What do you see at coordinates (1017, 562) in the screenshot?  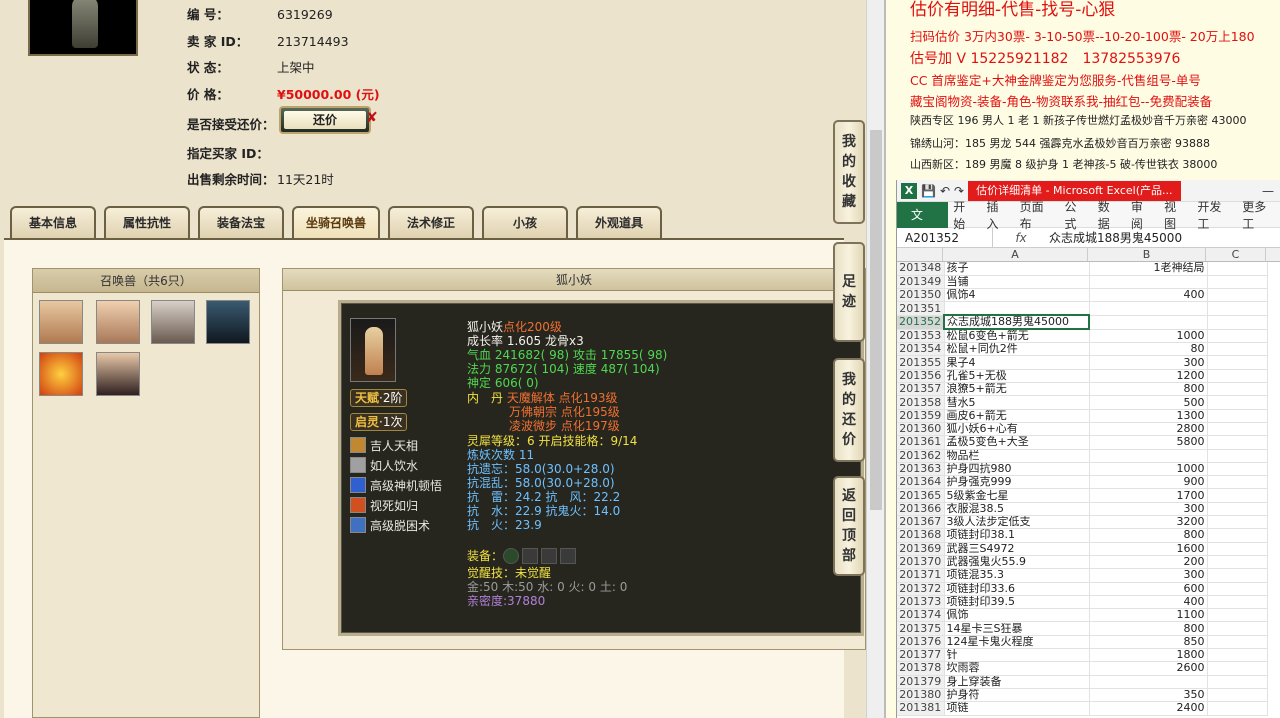 I see `cell: 武器强鬼火55.9` at bounding box center [1017, 562].